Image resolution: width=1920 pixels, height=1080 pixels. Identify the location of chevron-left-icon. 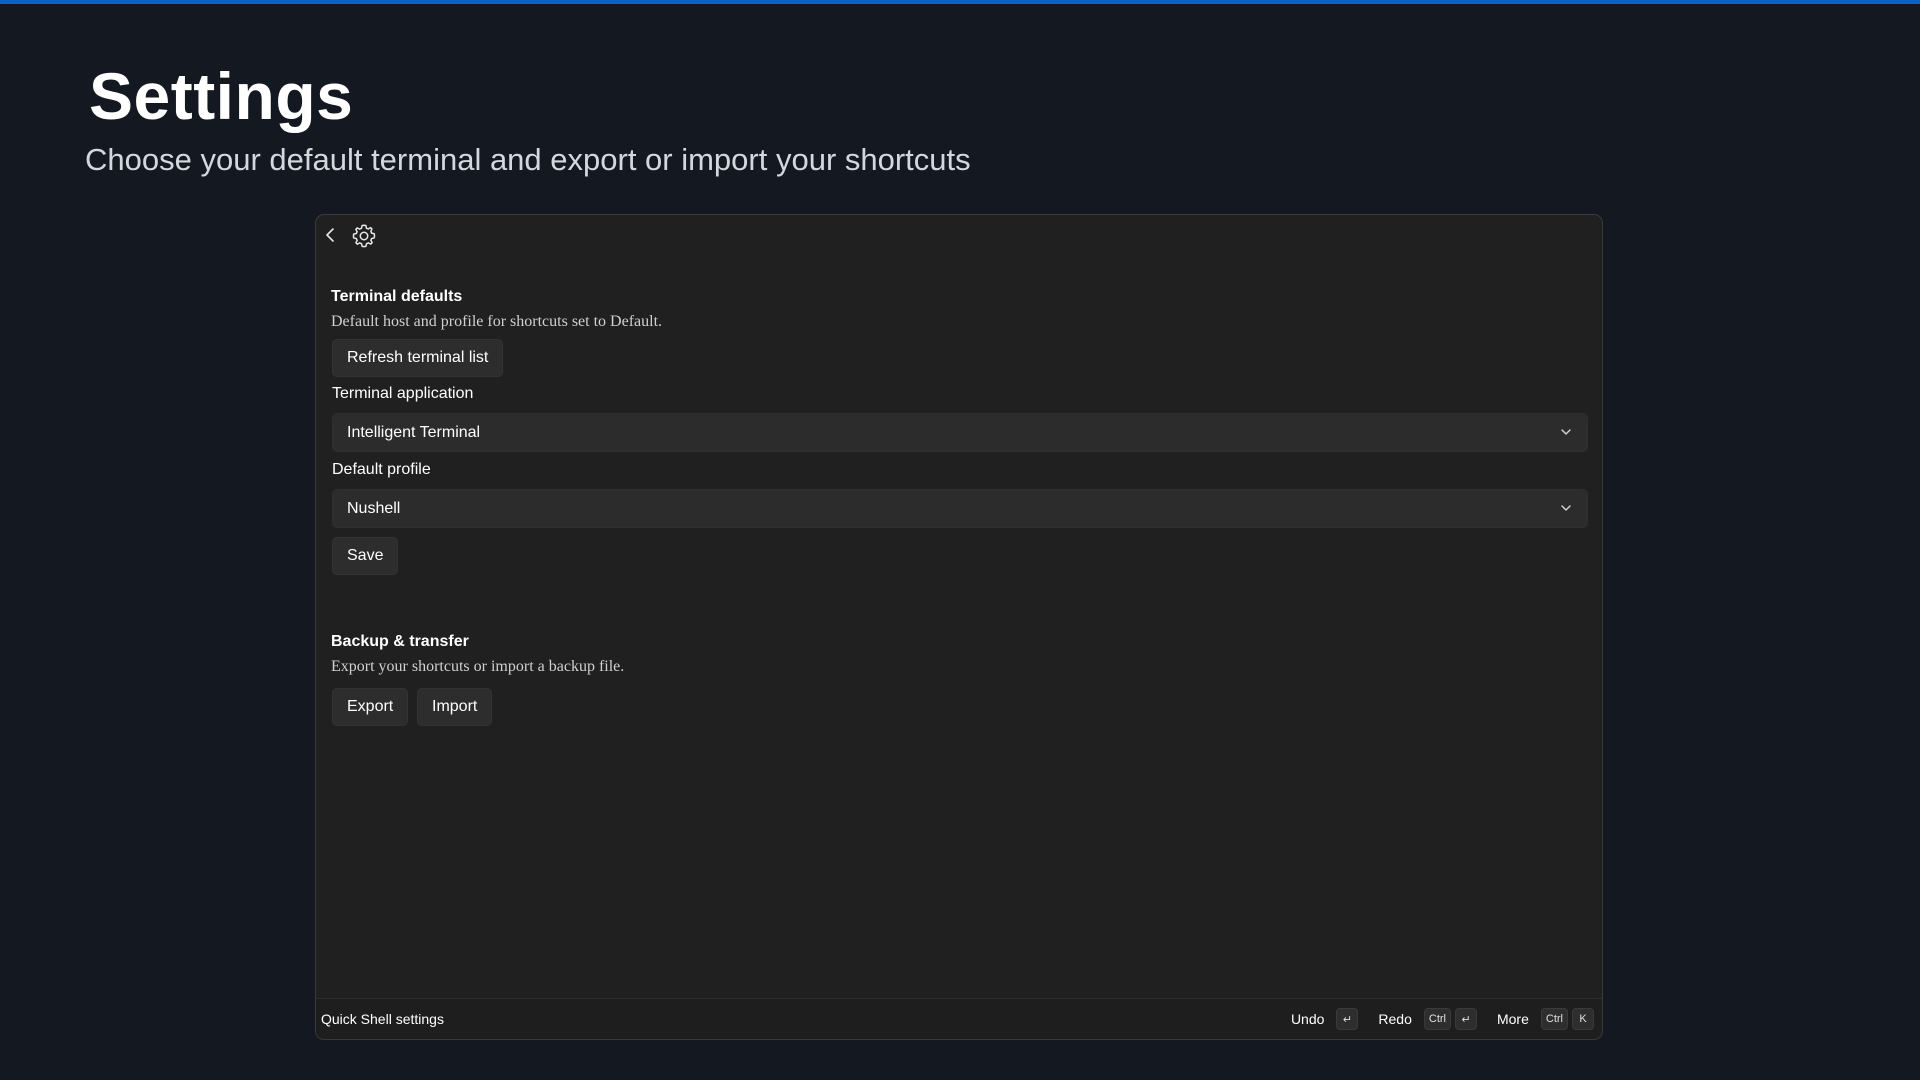
(330, 235).